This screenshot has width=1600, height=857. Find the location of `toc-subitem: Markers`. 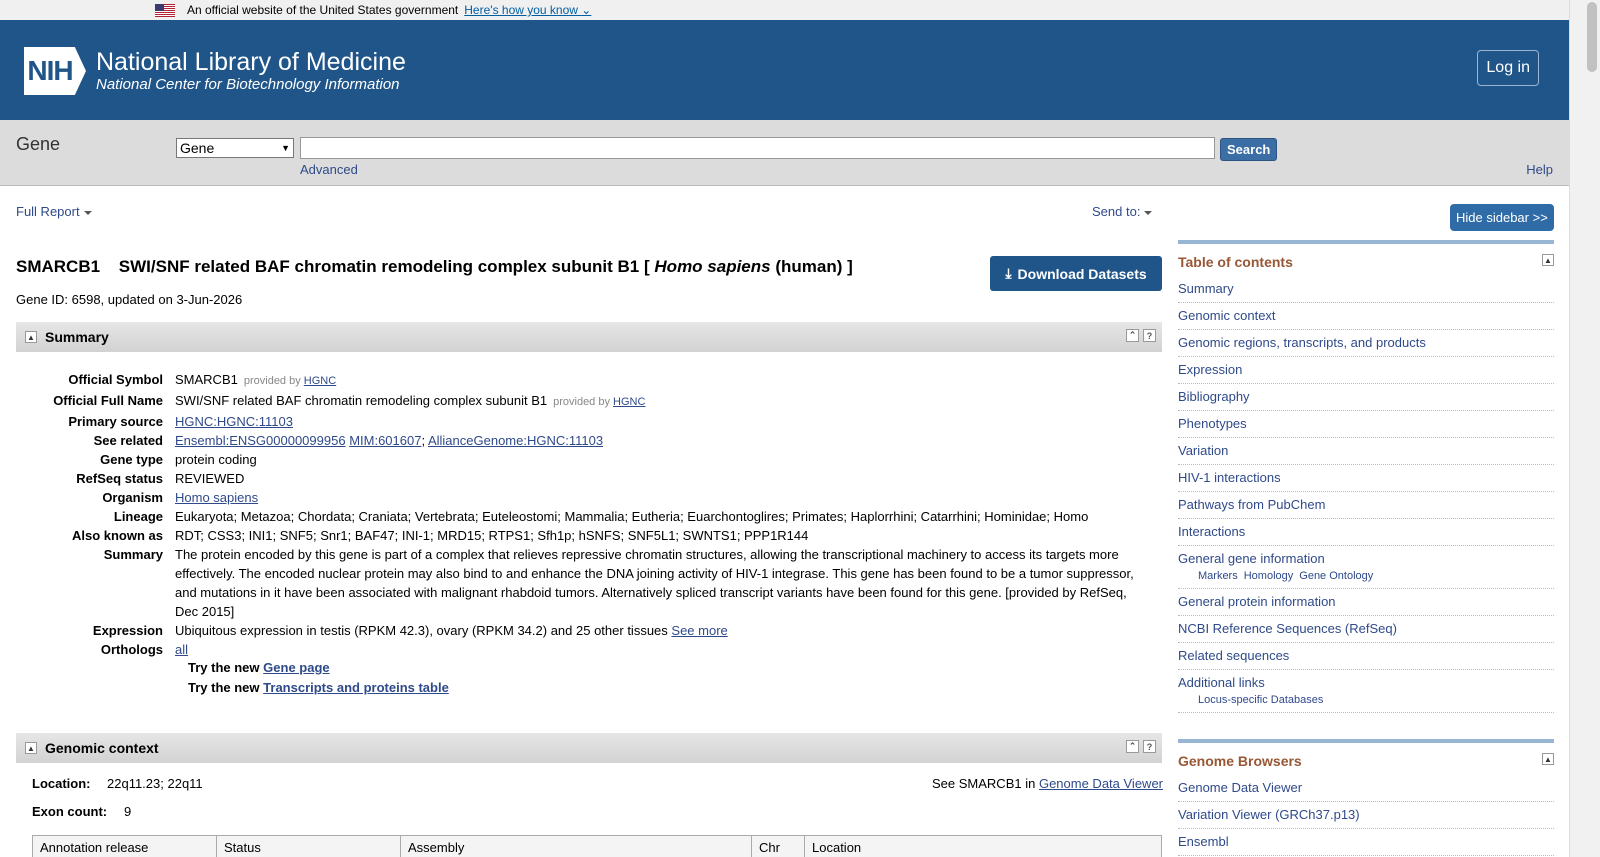

toc-subitem: Markers is located at coordinates (1218, 576).